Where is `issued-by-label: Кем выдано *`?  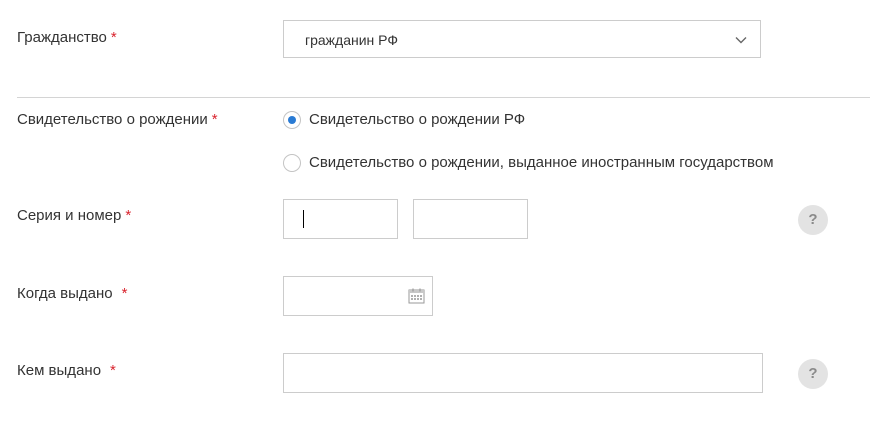 issued-by-label: Кем выдано * is located at coordinates (66, 371).